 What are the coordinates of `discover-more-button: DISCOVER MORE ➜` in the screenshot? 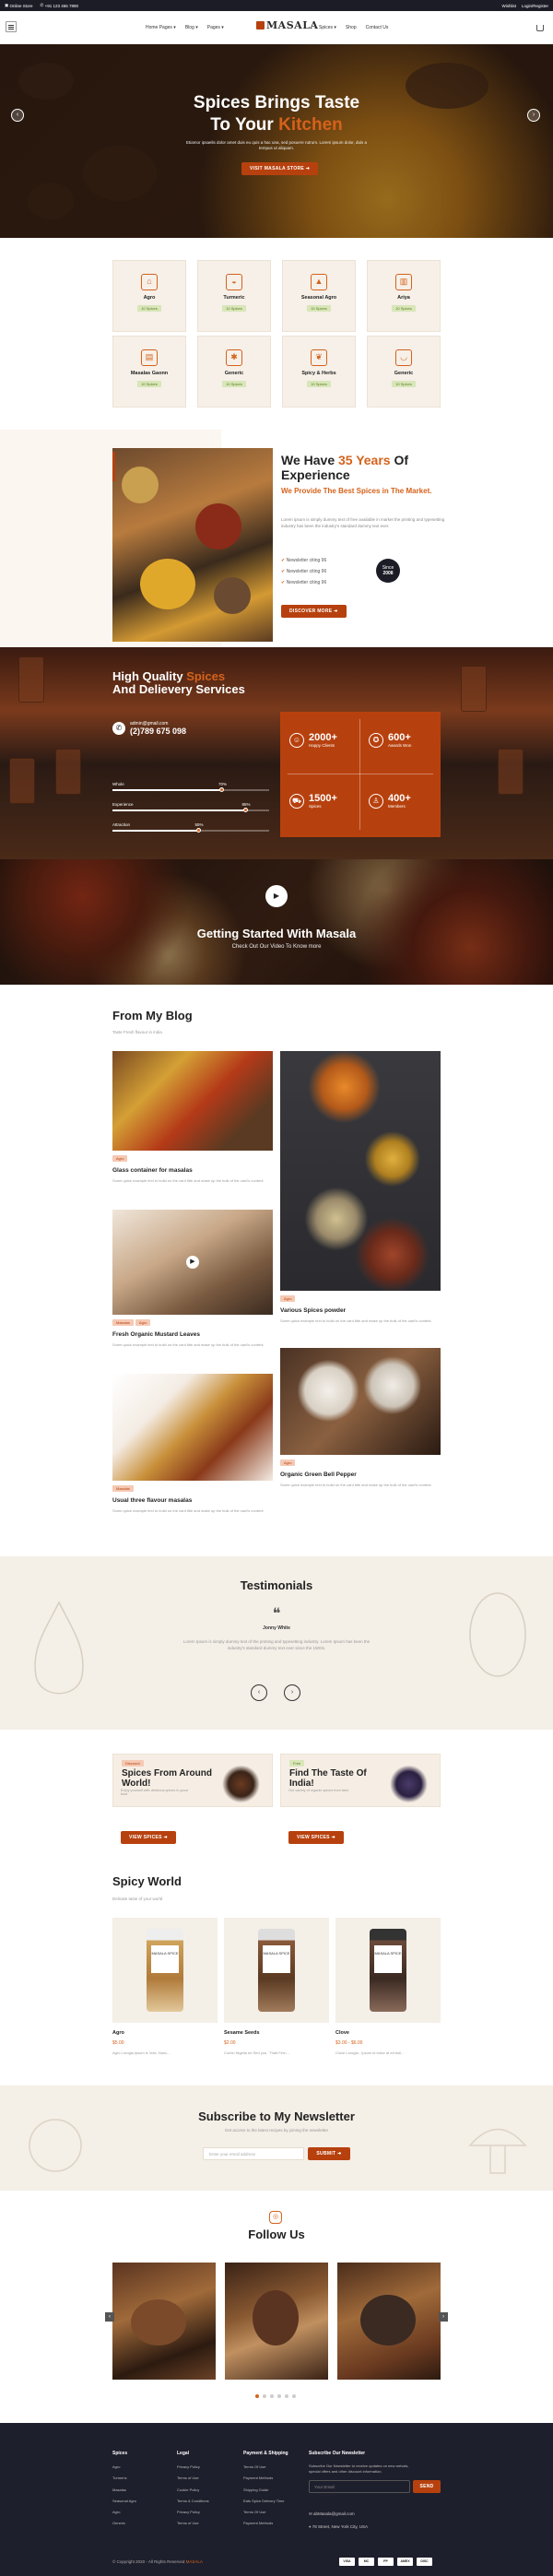 It's located at (314, 611).